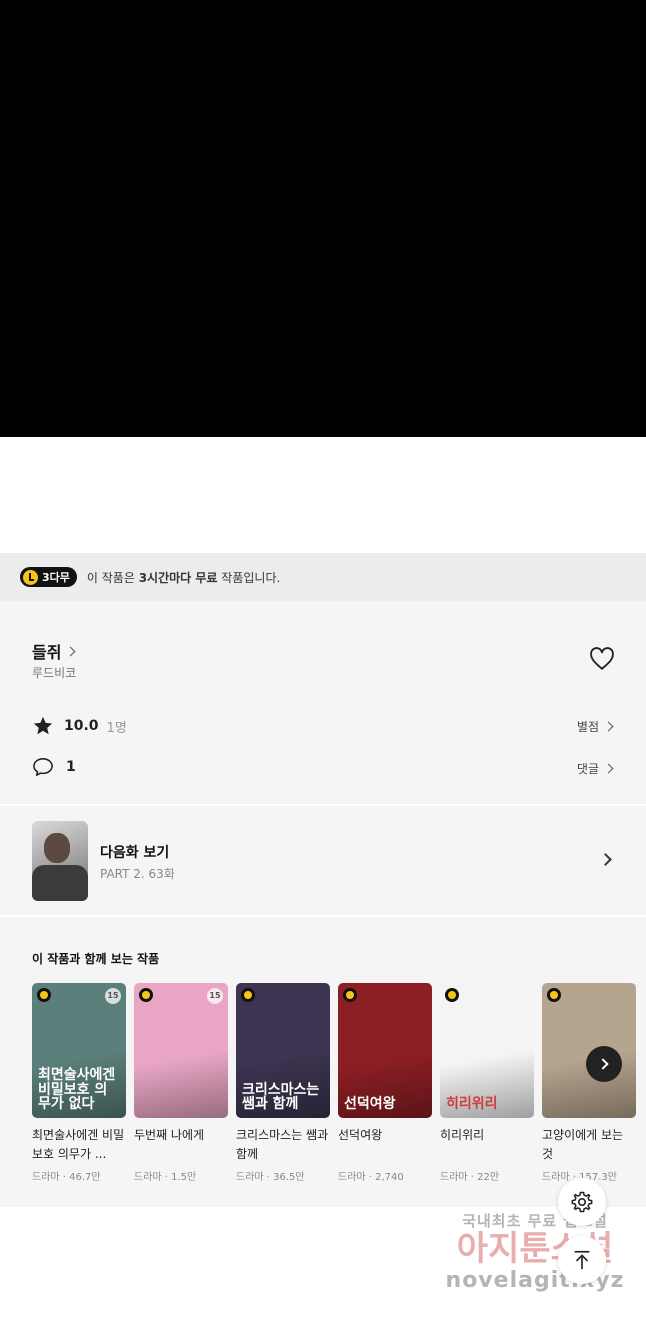 This screenshot has height=1324, width=646. What do you see at coordinates (281, 1097) in the screenshot?
I see `cover-title-art: 크리스마스는 쌤과 함께` at bounding box center [281, 1097].